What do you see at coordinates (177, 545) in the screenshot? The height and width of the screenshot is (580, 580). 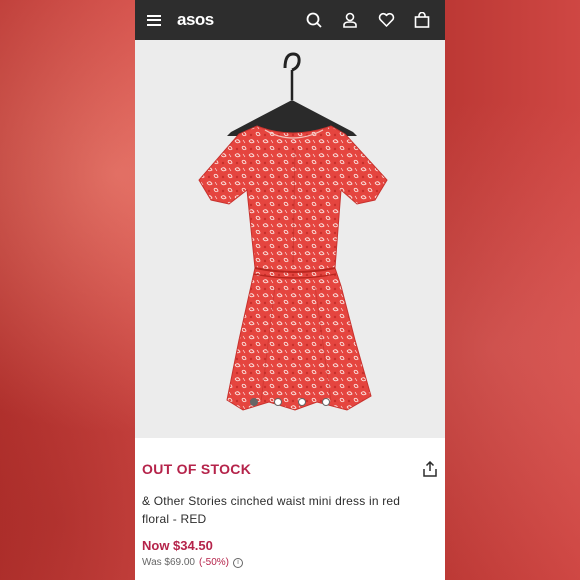 I see `current-price: Now $34.50` at bounding box center [177, 545].